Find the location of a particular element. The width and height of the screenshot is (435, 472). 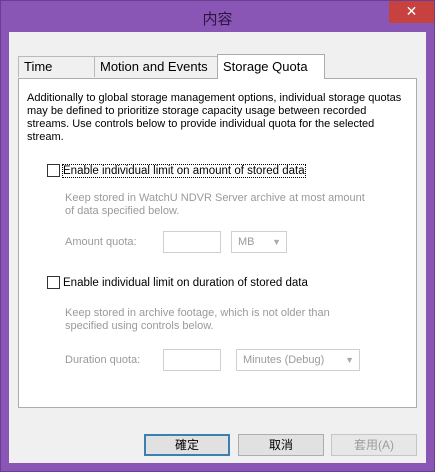

amount-unit-select: MB ▼ is located at coordinates (259, 242).